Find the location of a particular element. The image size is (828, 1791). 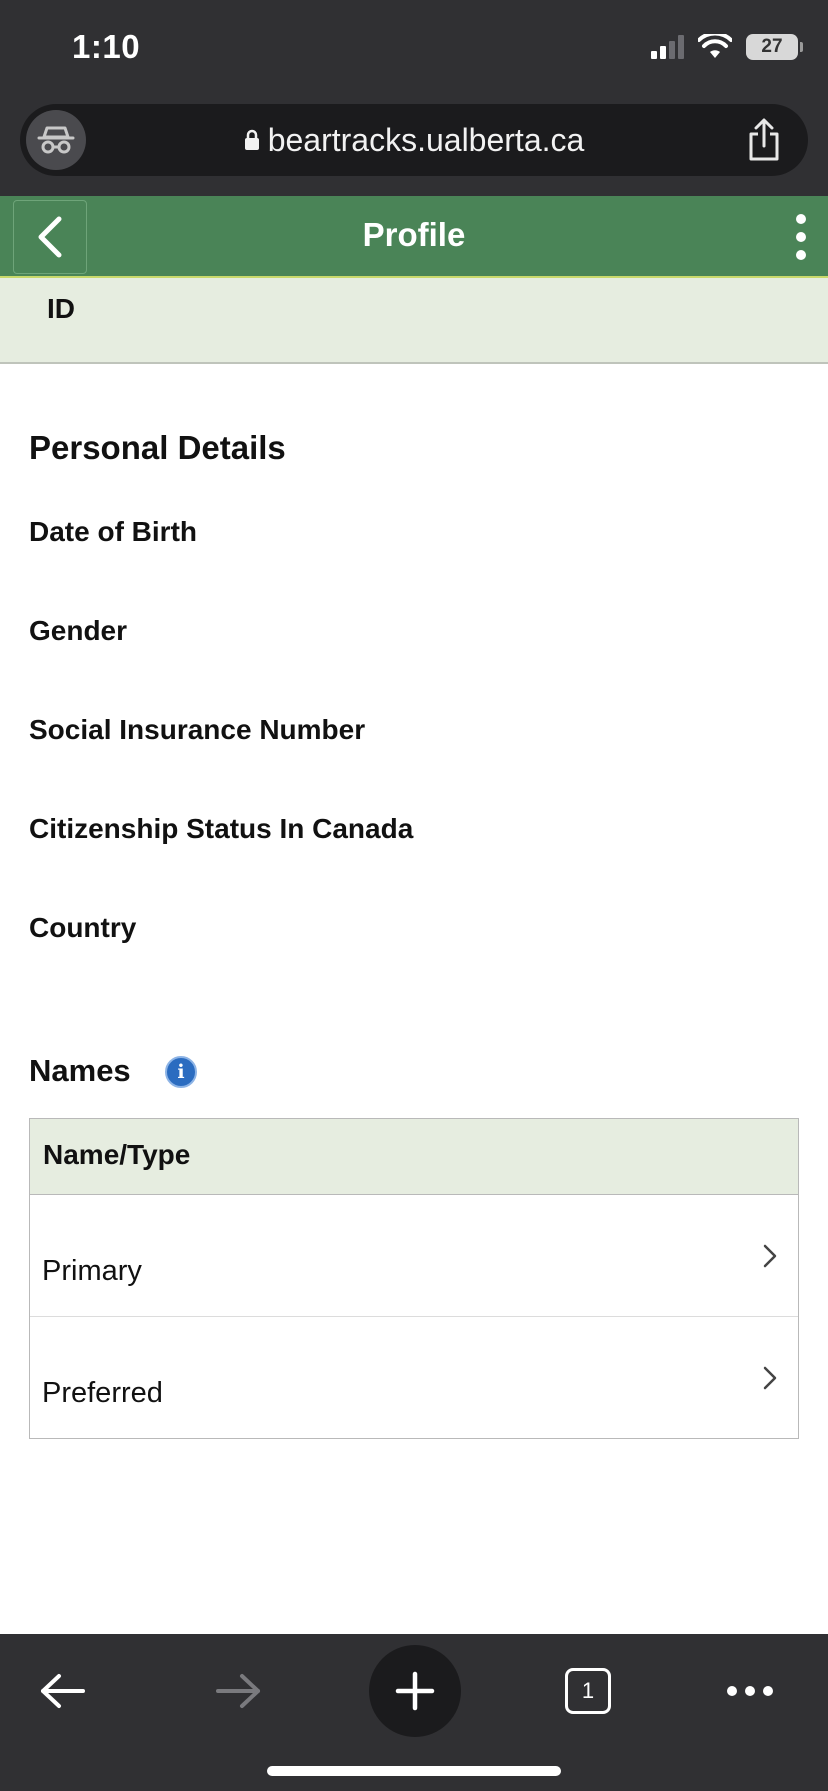

row-label: Preferred is located at coordinates (102, 1393).